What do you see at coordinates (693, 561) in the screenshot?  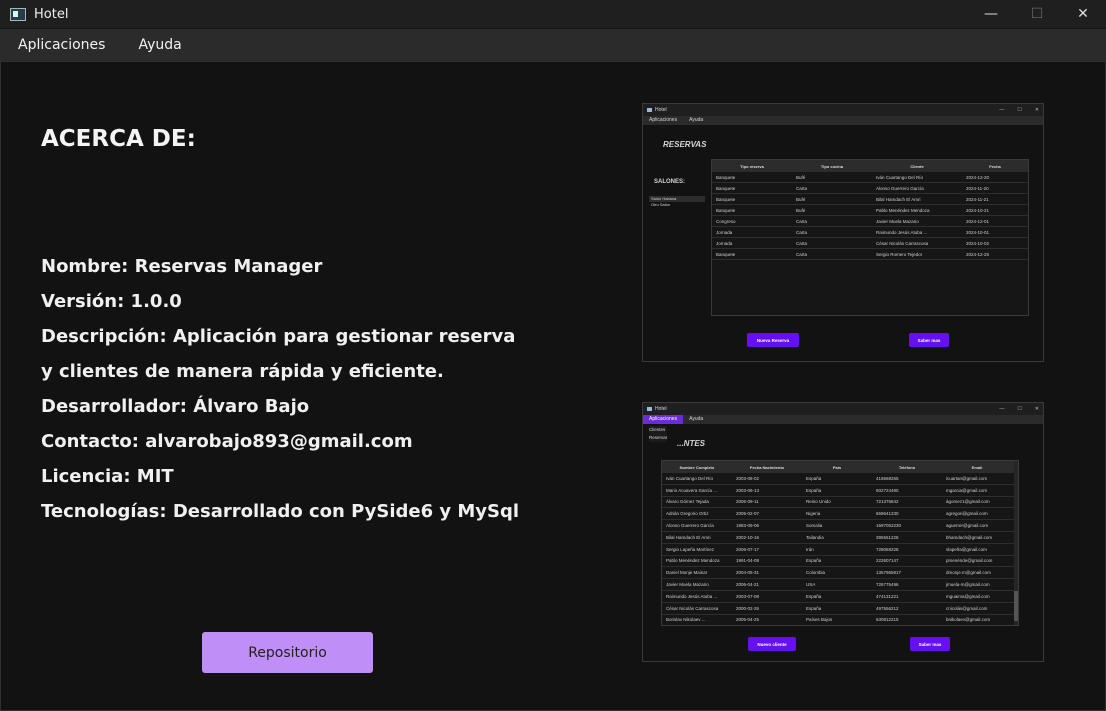 I see `preview-table-cell: Pablo Menéndez Mendoza` at bounding box center [693, 561].